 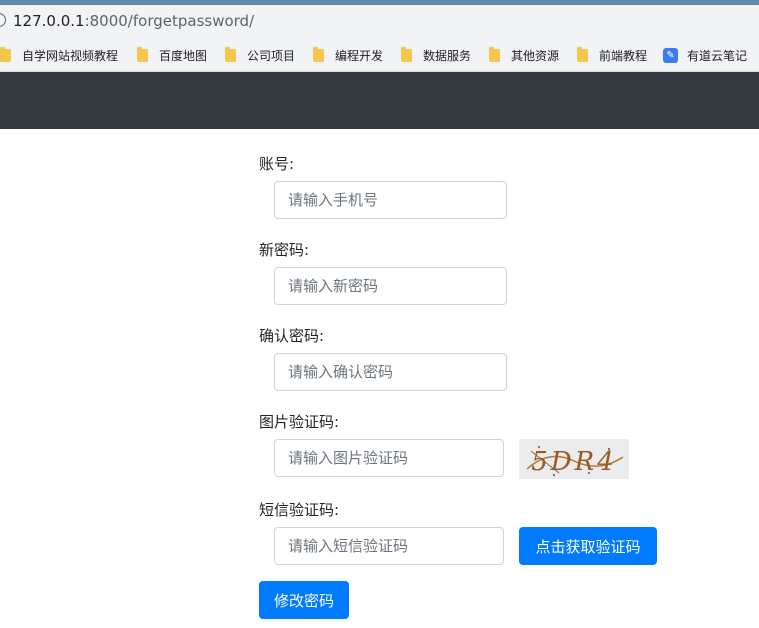 What do you see at coordinates (304, 600) in the screenshot?
I see `submit-button: 修改密码` at bounding box center [304, 600].